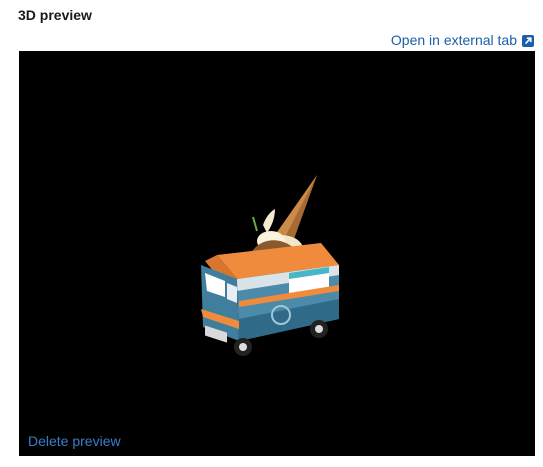 This screenshot has height=467, width=543. What do you see at coordinates (74, 441) in the screenshot?
I see `delete-preview-link: Delete preview` at bounding box center [74, 441].